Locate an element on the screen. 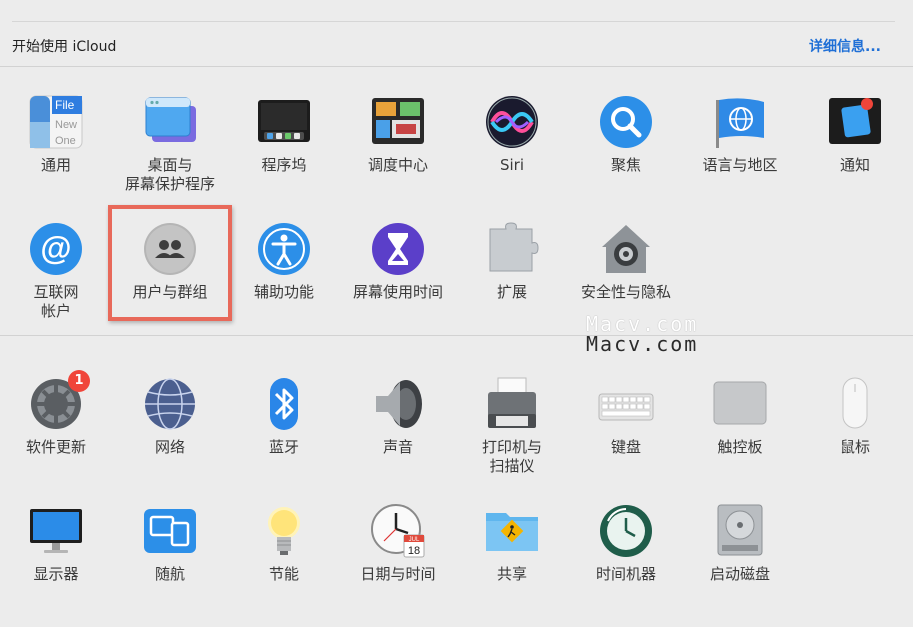 This screenshot has height=627, width=913. pref-label: 鼠标 is located at coordinates (854, 447).